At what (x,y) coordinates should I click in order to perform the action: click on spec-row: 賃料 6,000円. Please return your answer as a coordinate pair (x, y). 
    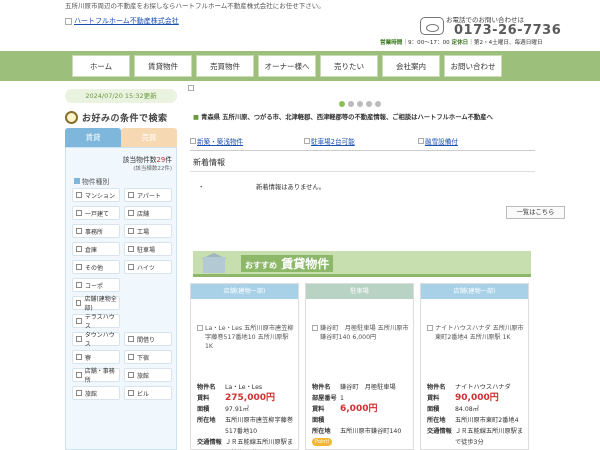
    Looking at the image, I should click on (362, 409).